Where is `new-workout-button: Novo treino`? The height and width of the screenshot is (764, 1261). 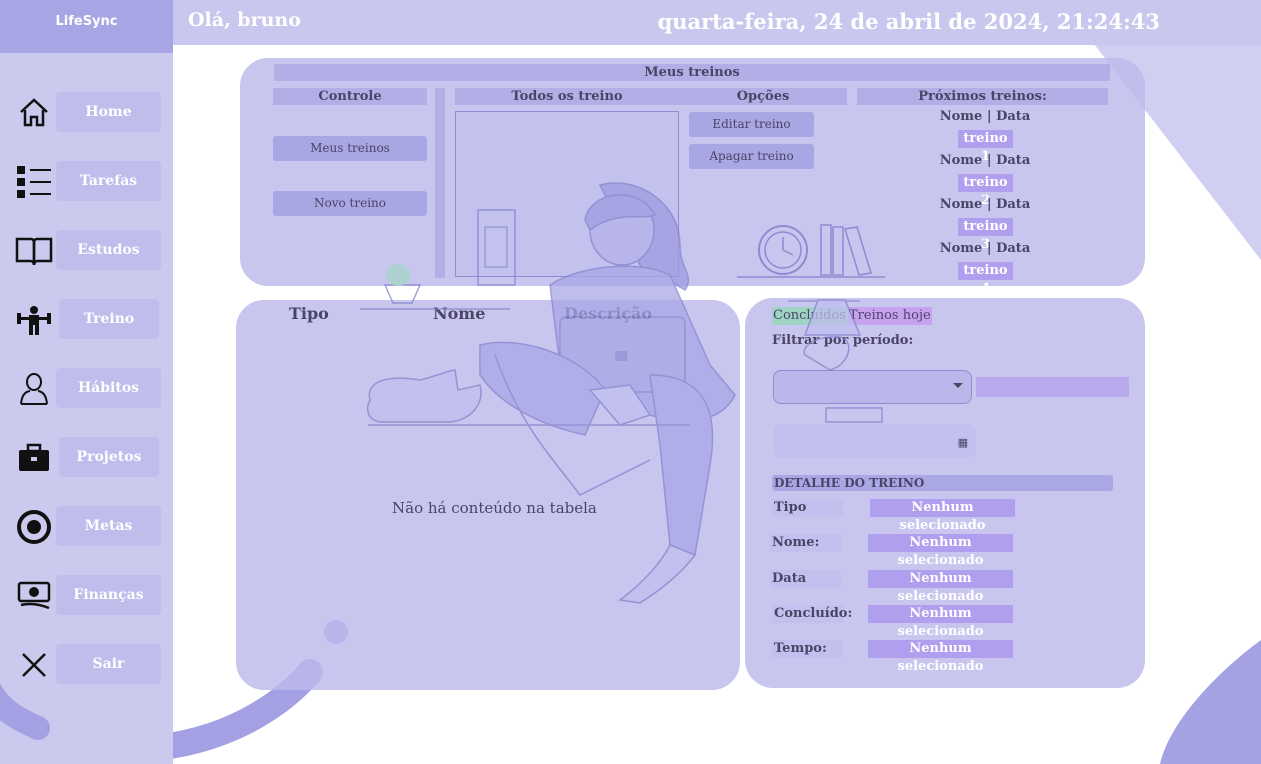
new-workout-button: Novo treino is located at coordinates (350, 203).